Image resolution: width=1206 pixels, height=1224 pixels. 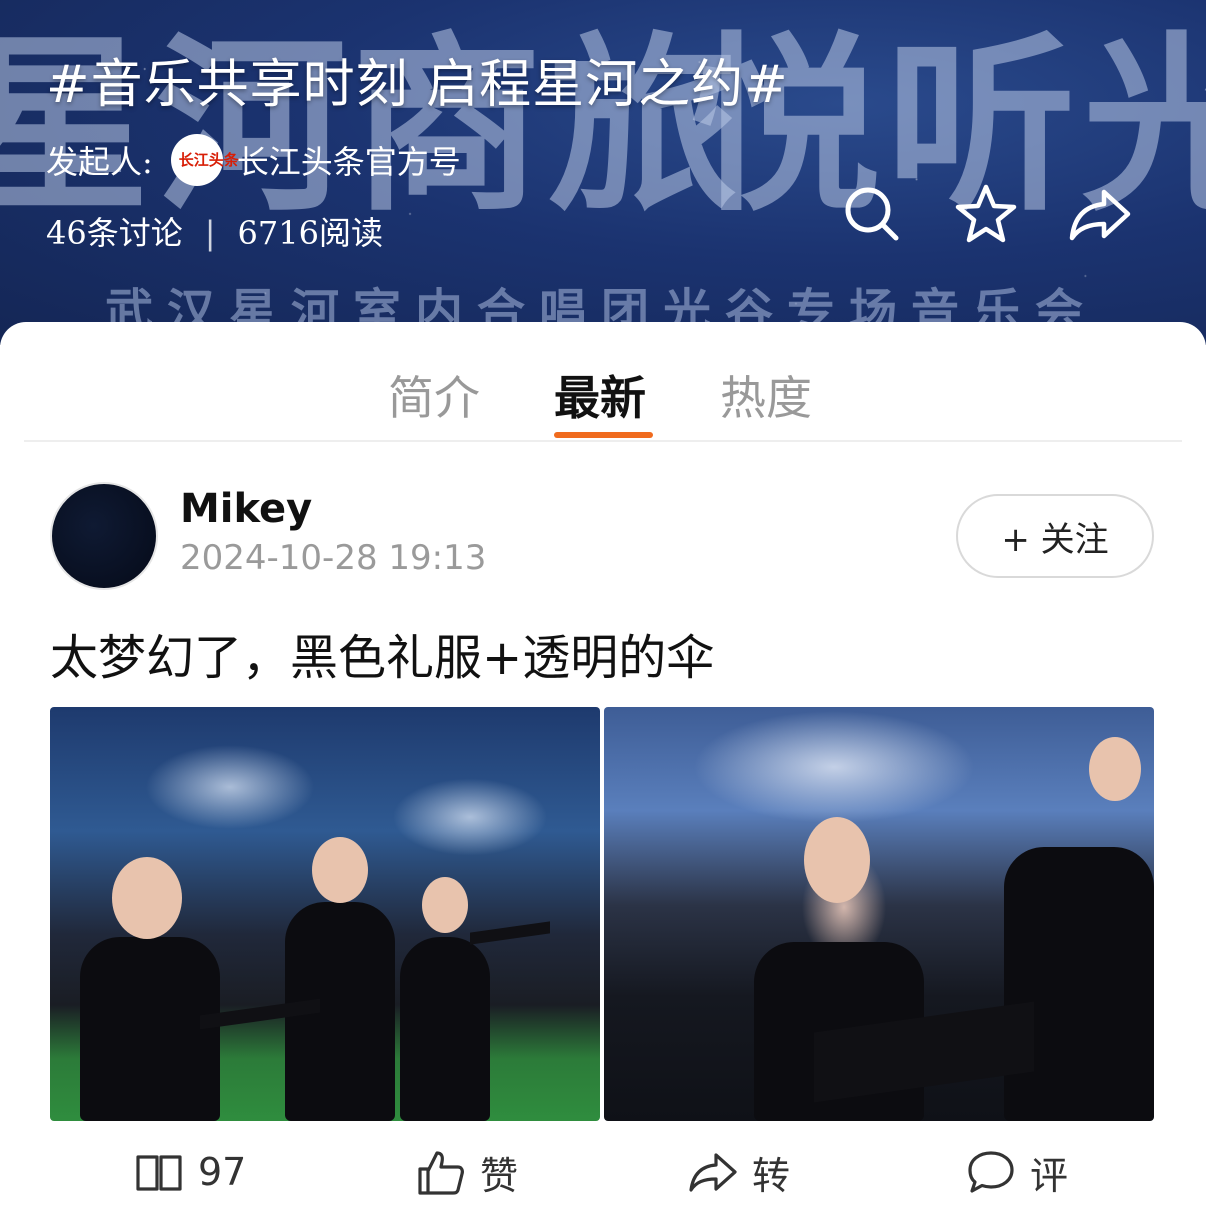 I want to click on repost-icon, so click(x=713, y=1172).